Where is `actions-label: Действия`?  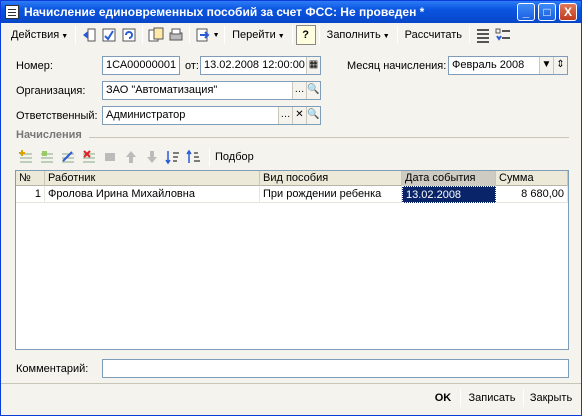
actions-label: Действия is located at coordinates (35, 35).